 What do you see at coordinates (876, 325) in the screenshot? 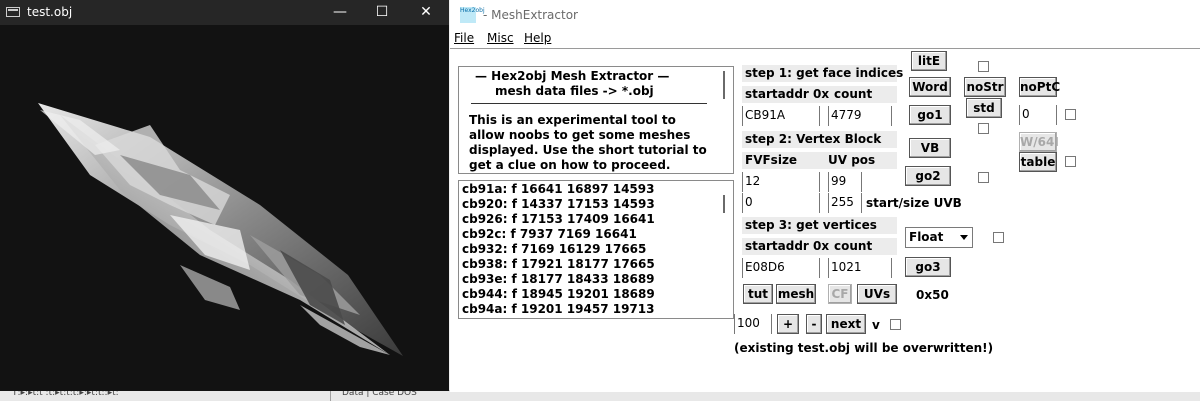
I see `v-label: v` at bounding box center [876, 325].